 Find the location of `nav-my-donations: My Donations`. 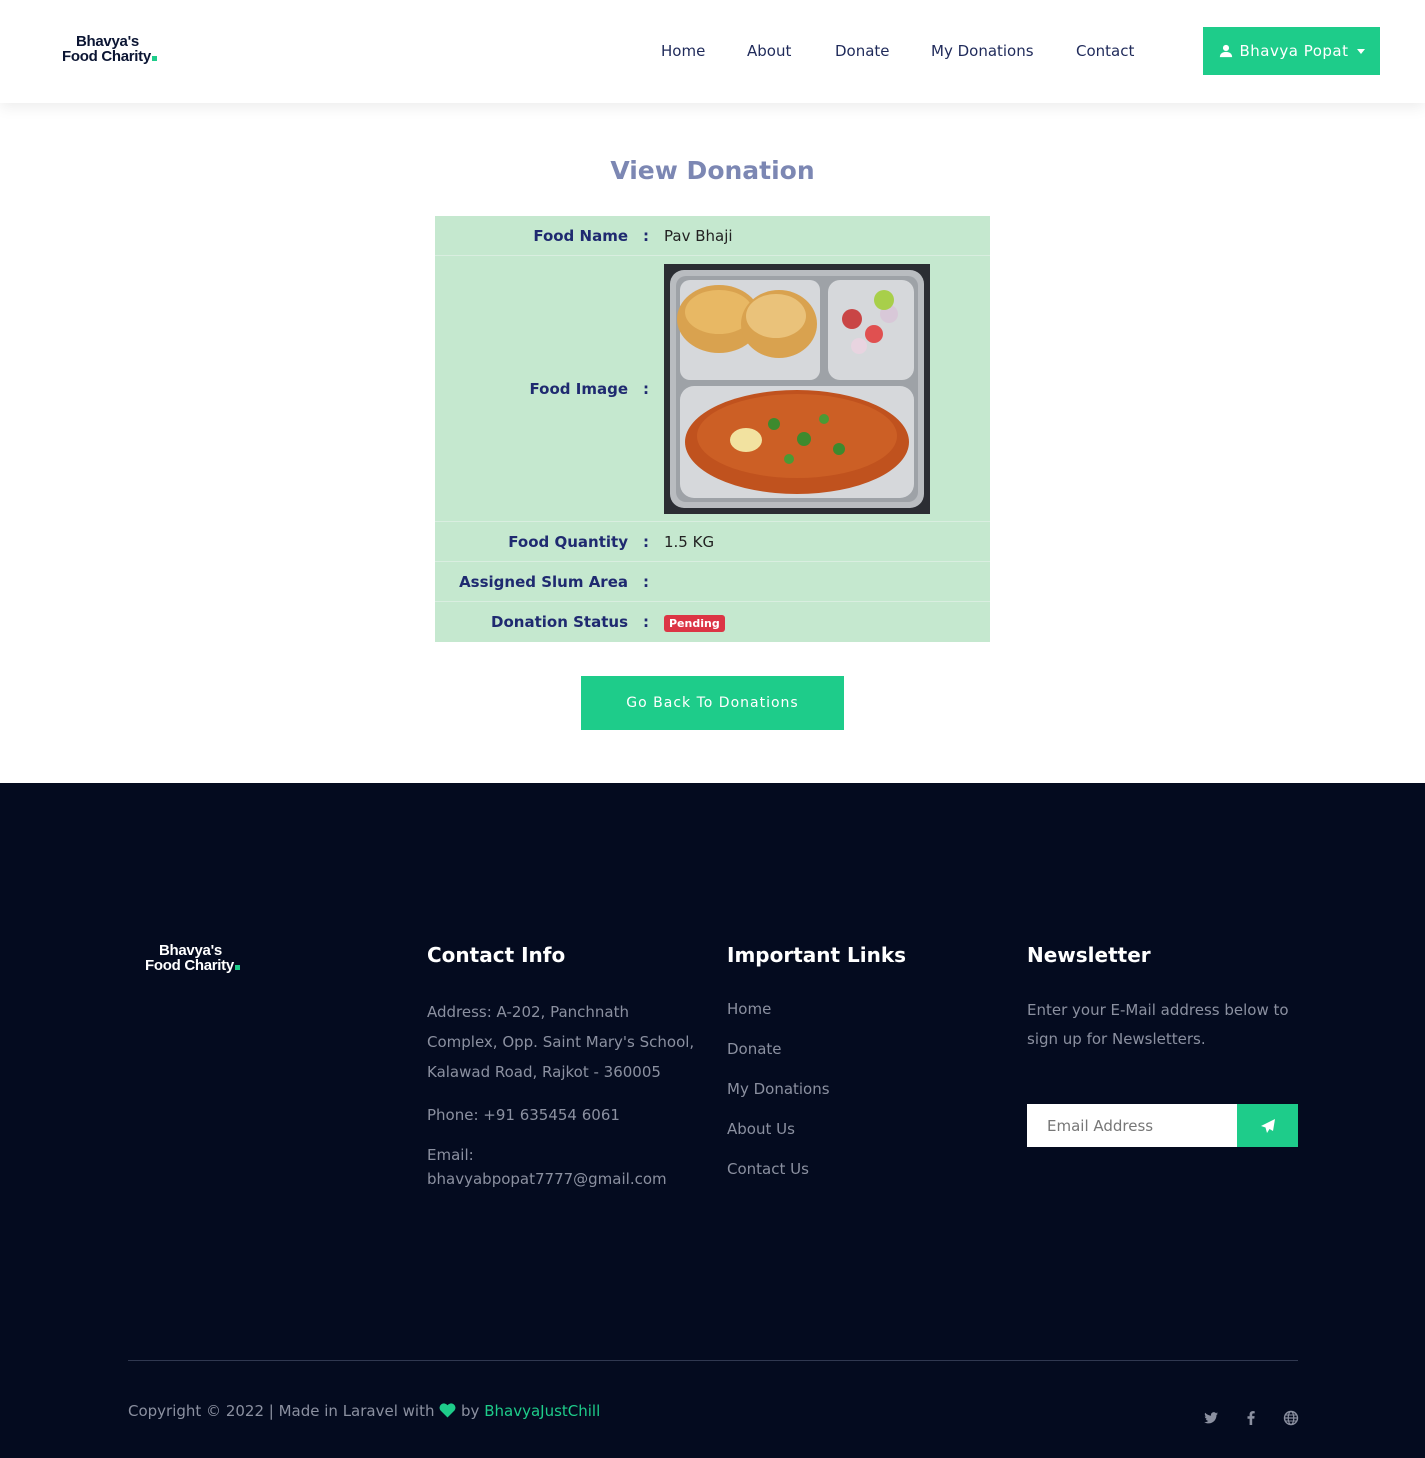

nav-my-donations: My Donations is located at coordinates (982, 51).